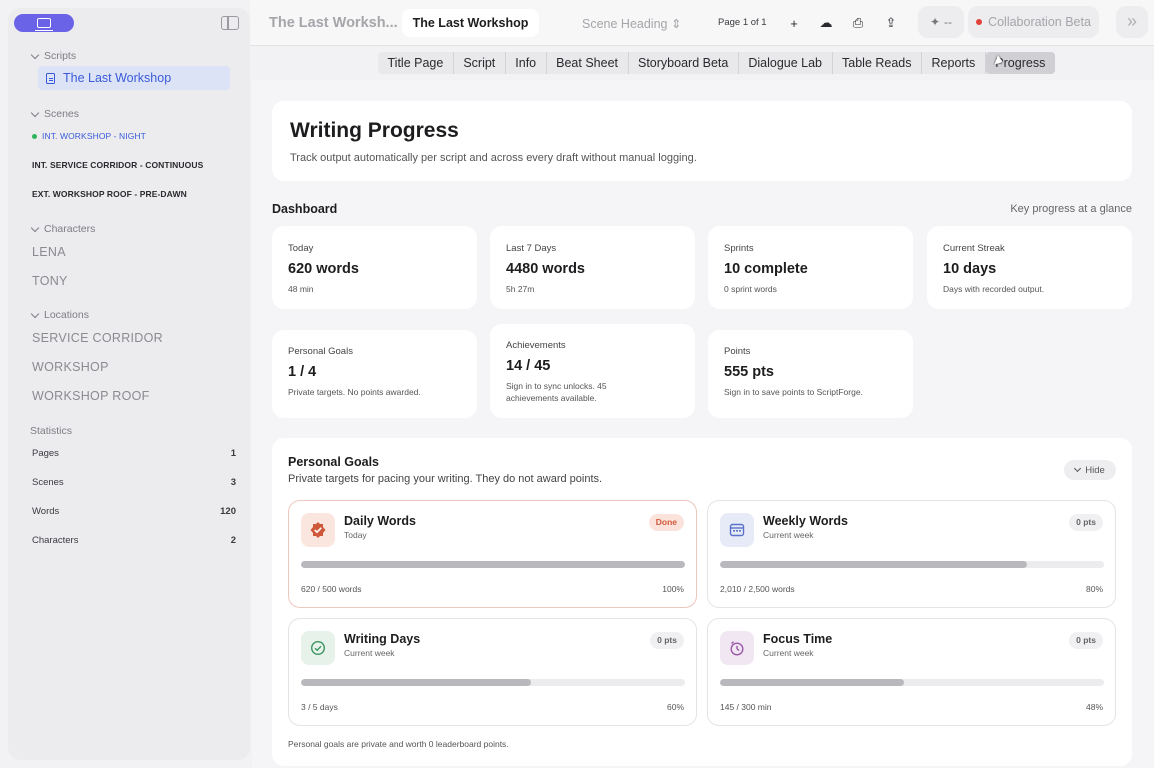 This screenshot has width=1154, height=768. I want to click on status-dot-icon, so click(979, 22).